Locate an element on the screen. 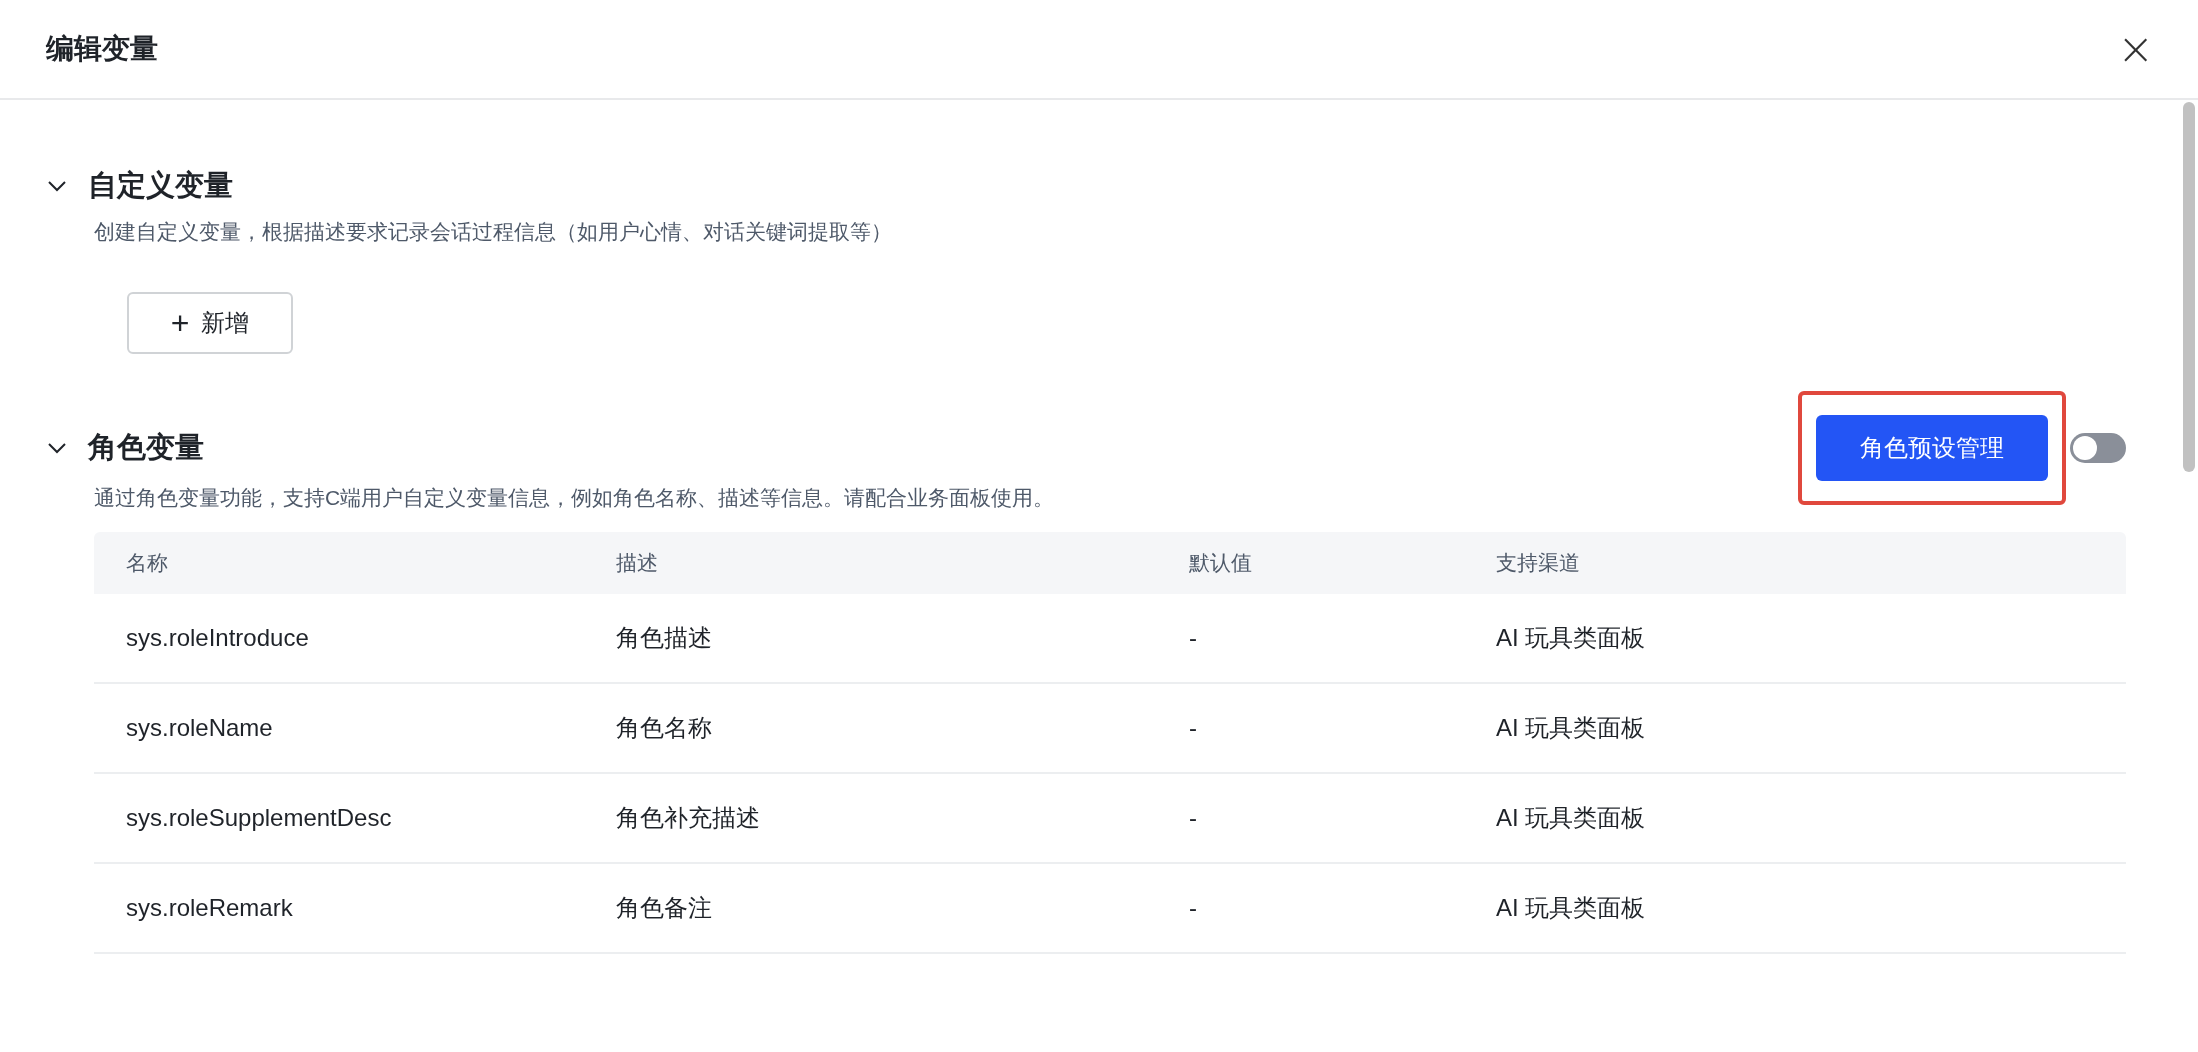 This screenshot has width=2198, height=1052. table-cell-text: sys.roleIntroduce is located at coordinates (218, 638).